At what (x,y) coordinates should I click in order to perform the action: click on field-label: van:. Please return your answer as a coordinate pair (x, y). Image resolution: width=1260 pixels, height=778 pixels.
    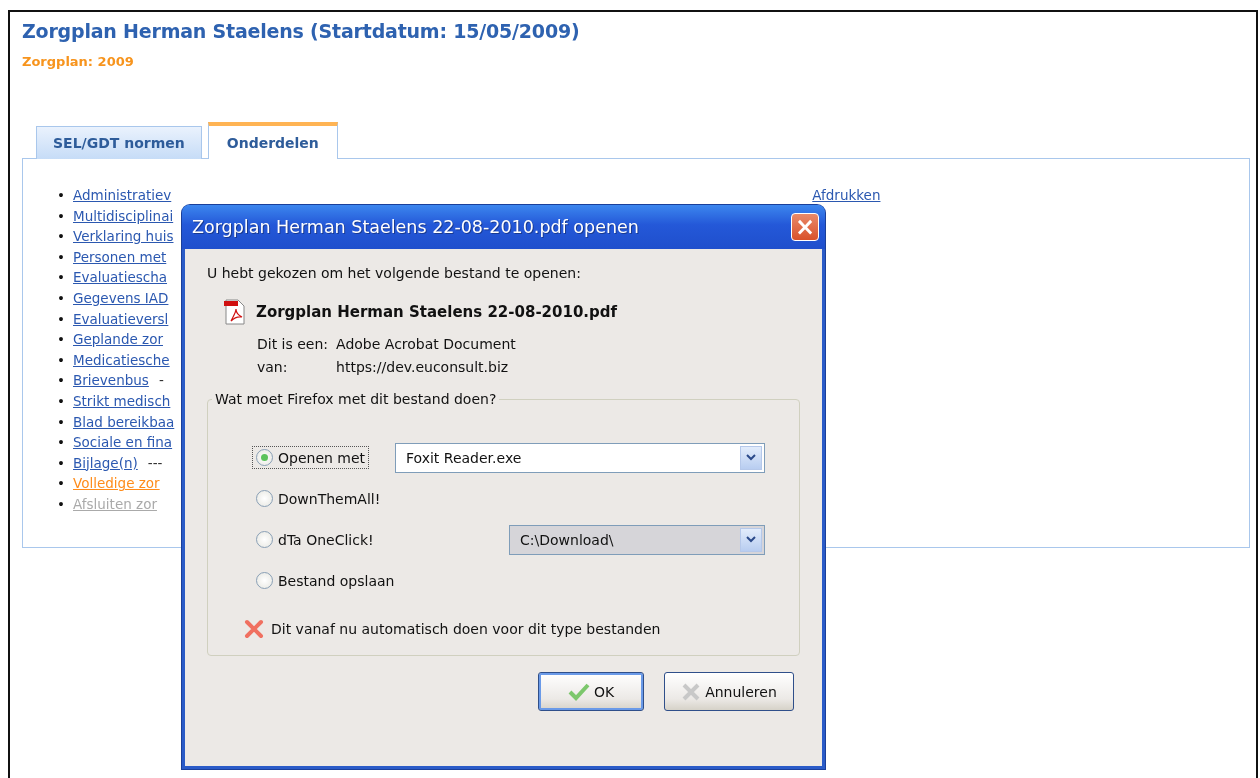
    Looking at the image, I should click on (273, 367).